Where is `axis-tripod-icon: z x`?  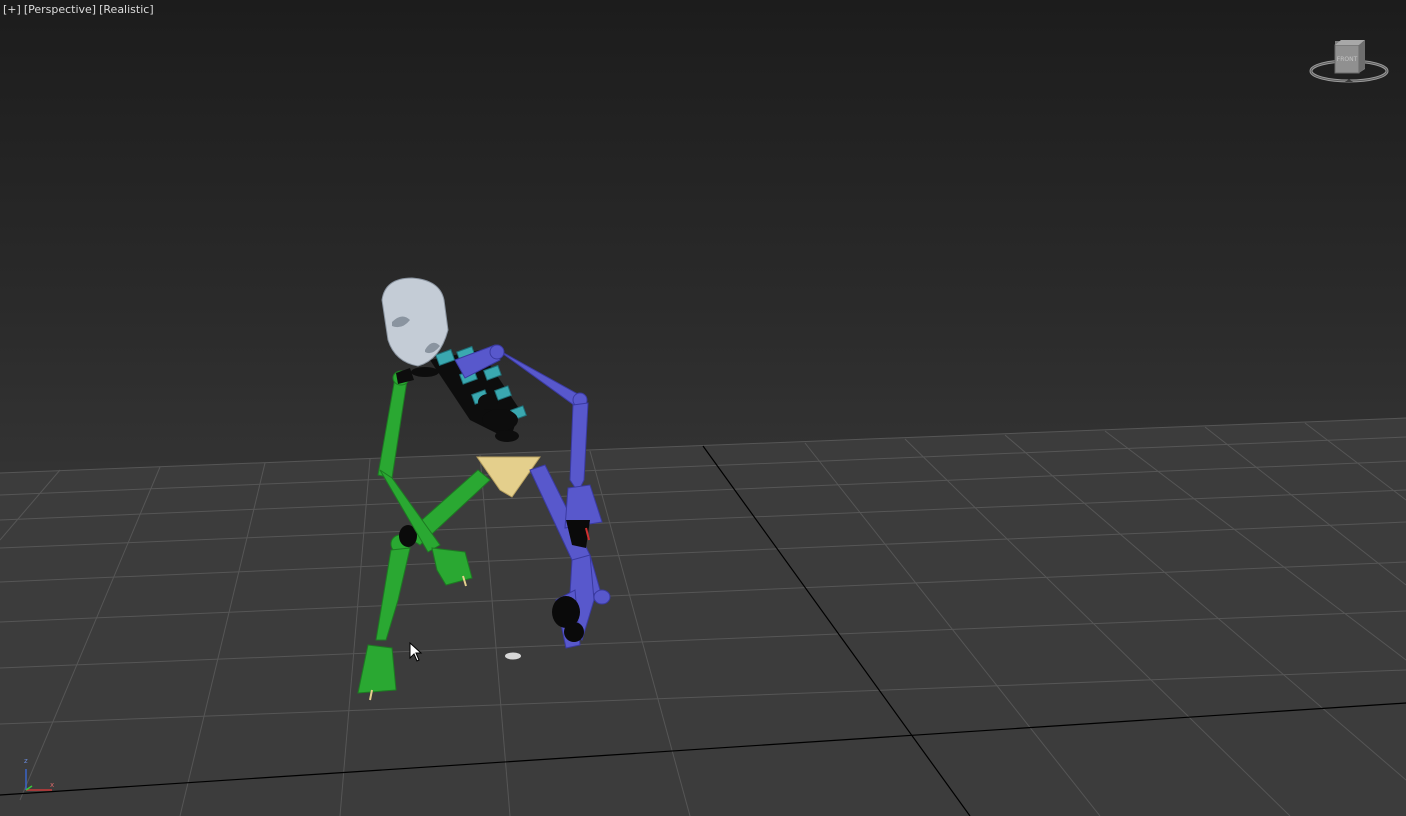
axis-tripod-icon: z x is located at coordinates (39, 774).